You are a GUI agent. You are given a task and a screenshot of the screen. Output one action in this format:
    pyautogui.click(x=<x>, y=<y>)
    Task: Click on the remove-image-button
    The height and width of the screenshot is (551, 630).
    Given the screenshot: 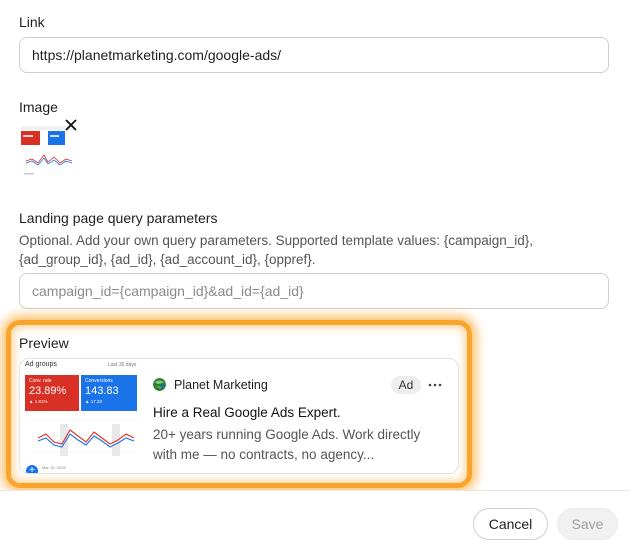 What is the action you would take?
    pyautogui.click(x=71, y=125)
    